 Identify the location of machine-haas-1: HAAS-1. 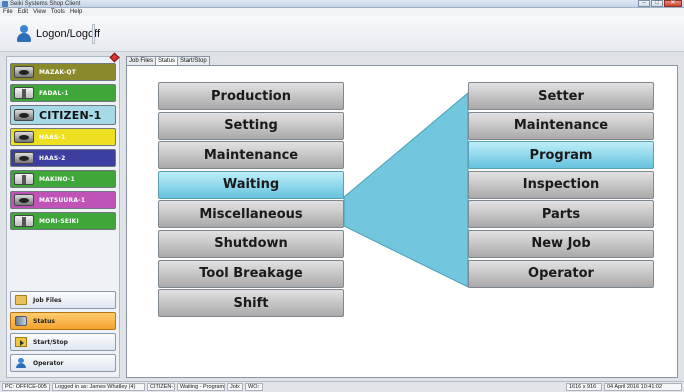
(63, 137).